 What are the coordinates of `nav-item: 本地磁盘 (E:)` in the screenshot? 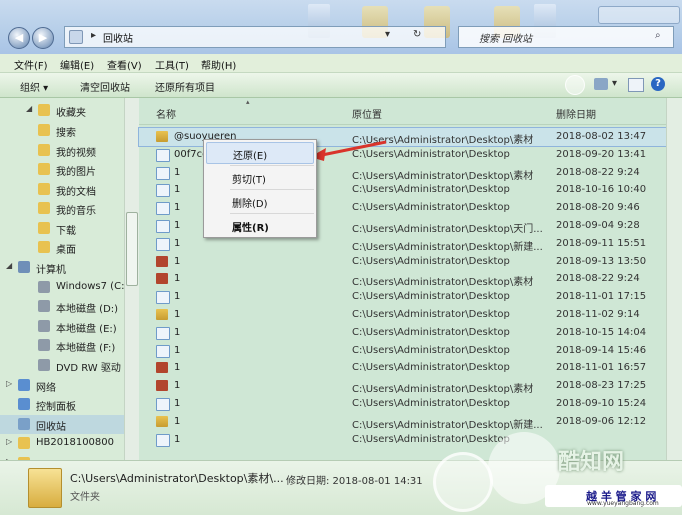 It's located at (62, 326).